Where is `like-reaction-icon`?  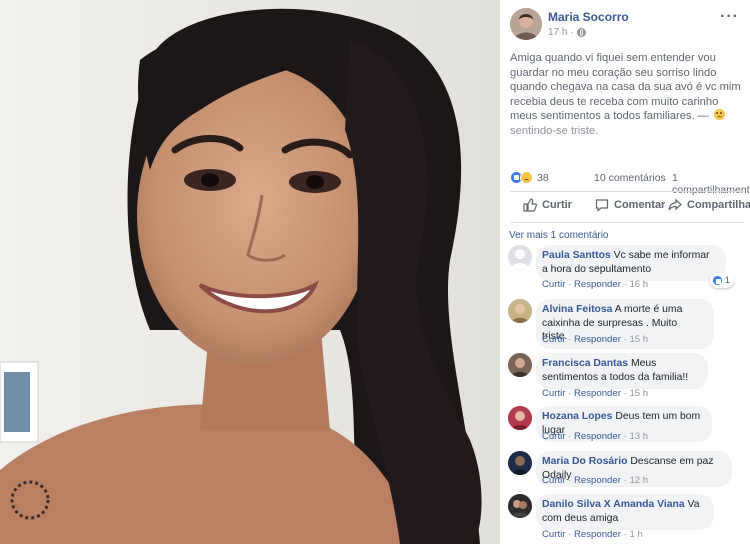 like-reaction-icon is located at coordinates (717, 280).